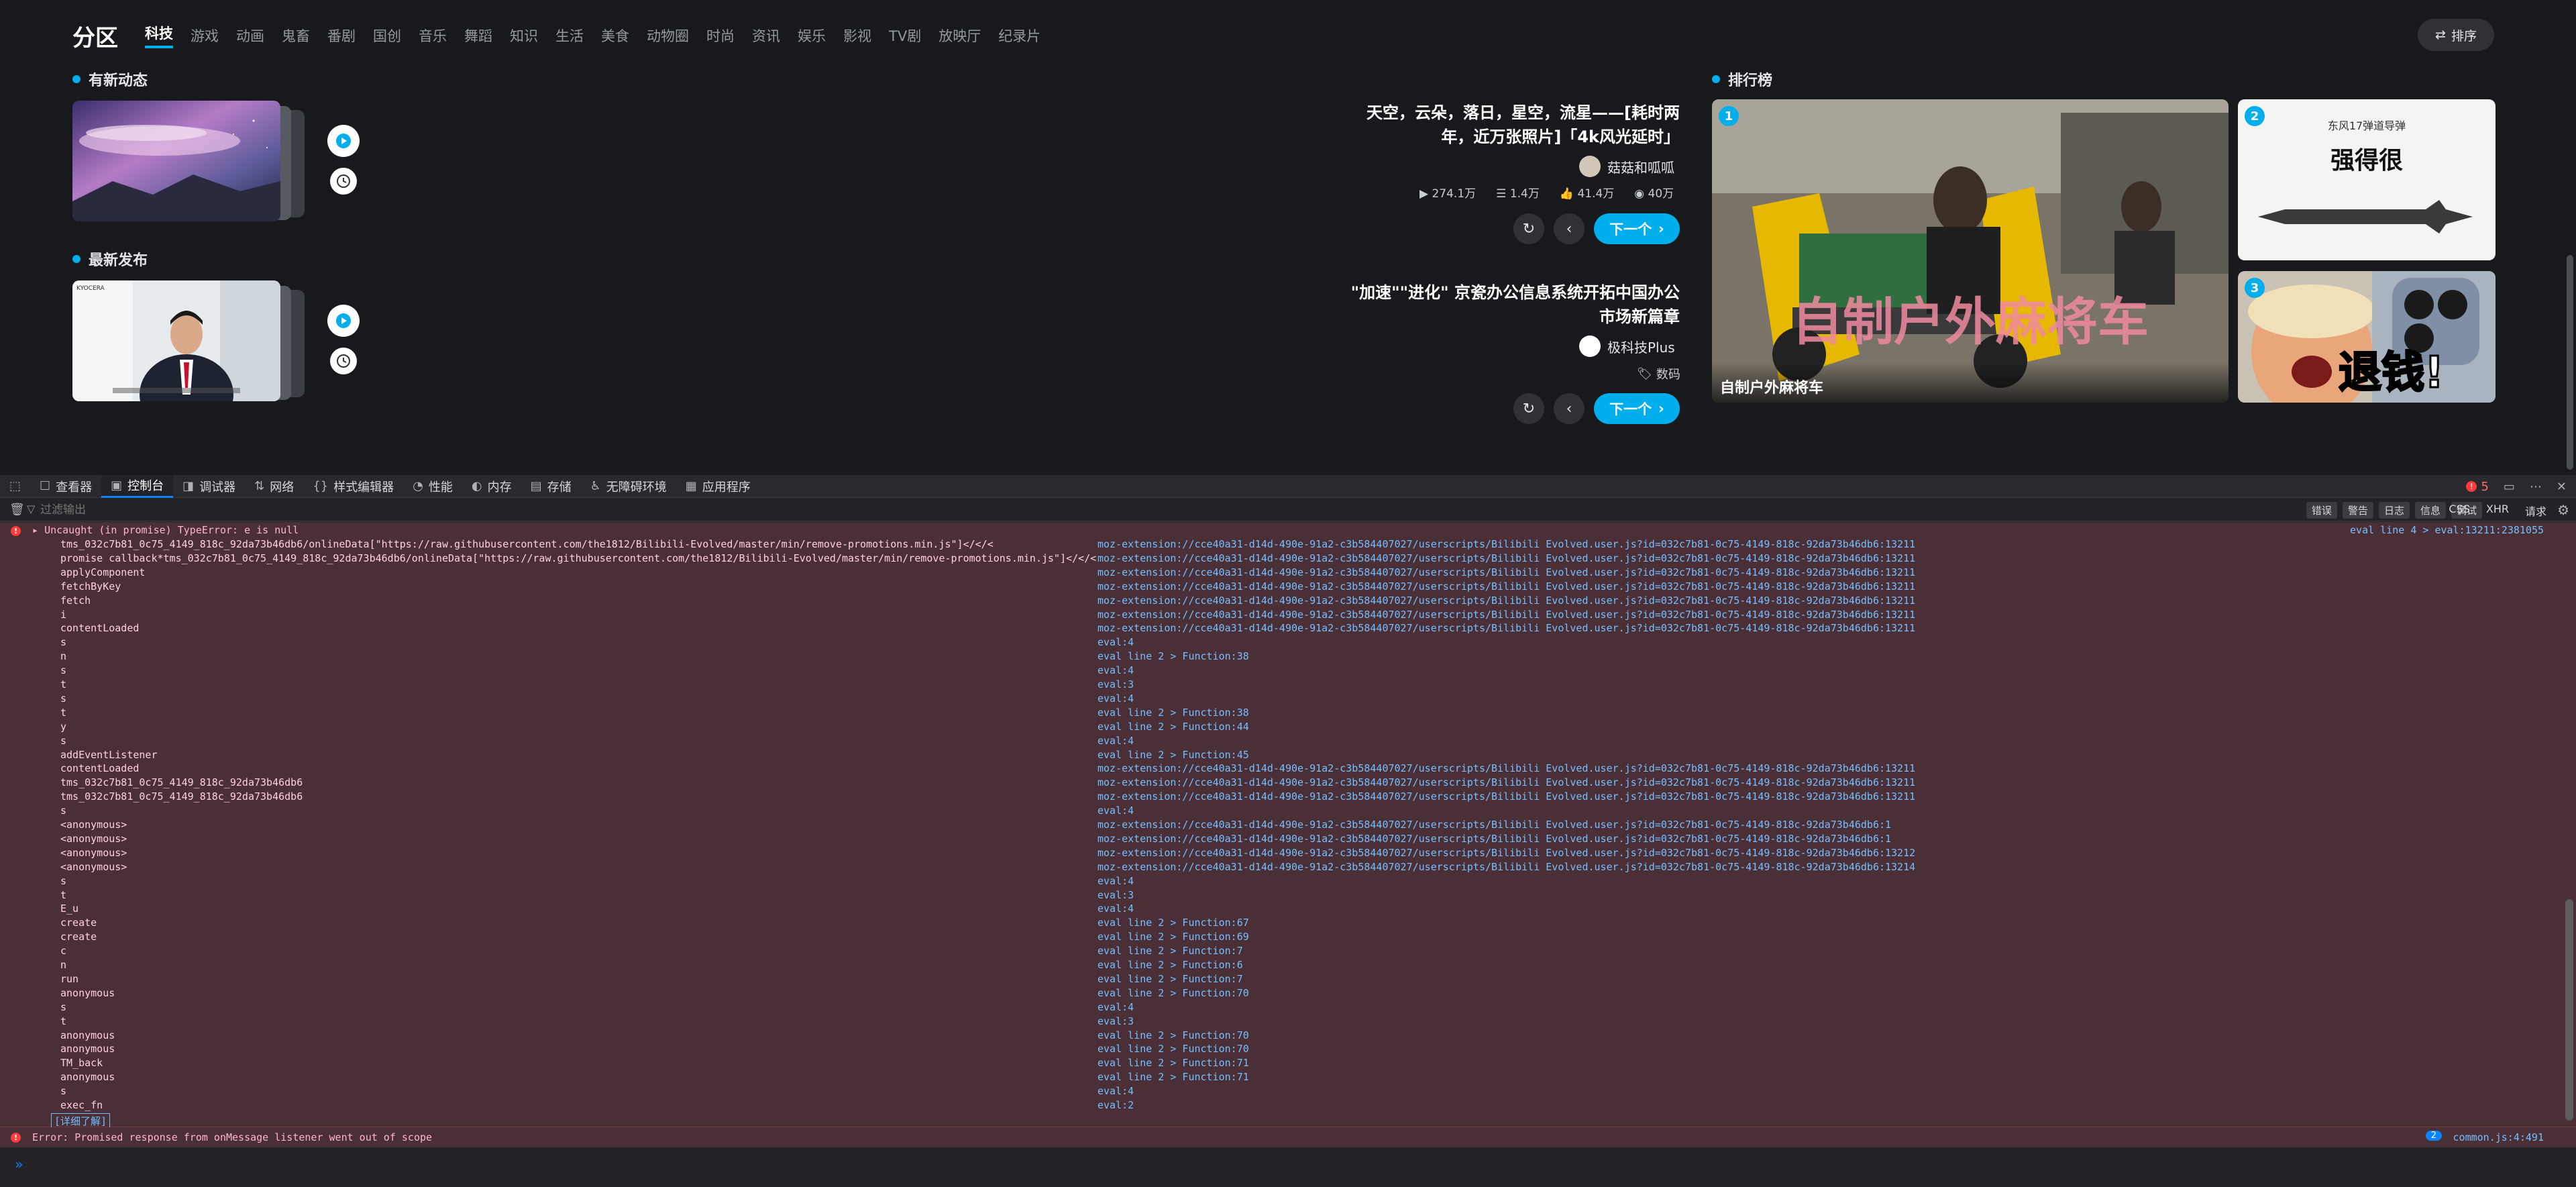 The height and width of the screenshot is (1187, 2576). What do you see at coordinates (569, 35) in the screenshot?
I see `category-tab: 生活` at bounding box center [569, 35].